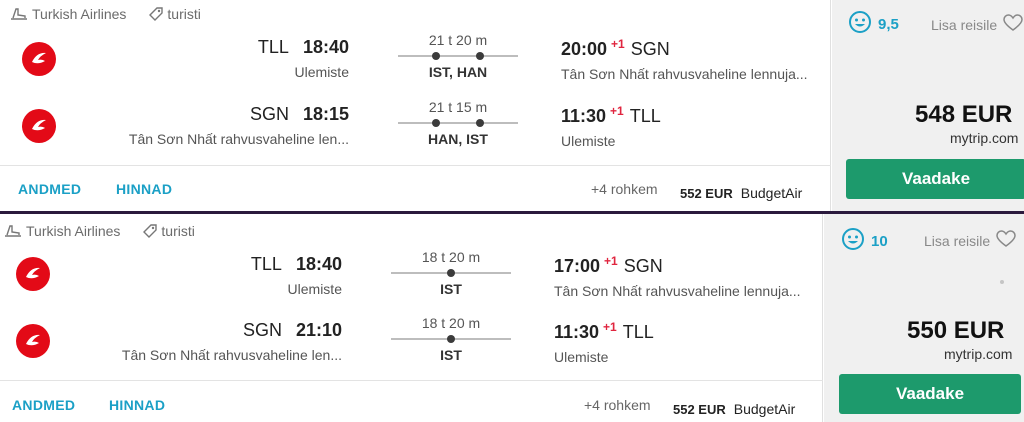 This screenshot has width=1024, height=422. I want to click on airline-name: Turkish Airlines, so click(79, 14).